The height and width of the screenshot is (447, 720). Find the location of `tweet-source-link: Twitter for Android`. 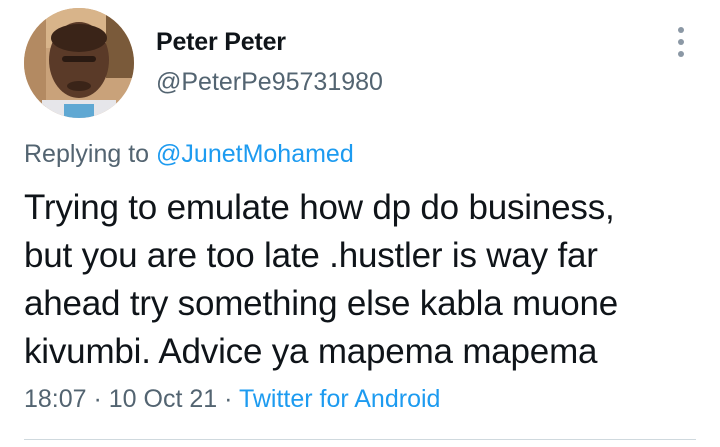

tweet-source-link: Twitter for Android is located at coordinates (339, 399).